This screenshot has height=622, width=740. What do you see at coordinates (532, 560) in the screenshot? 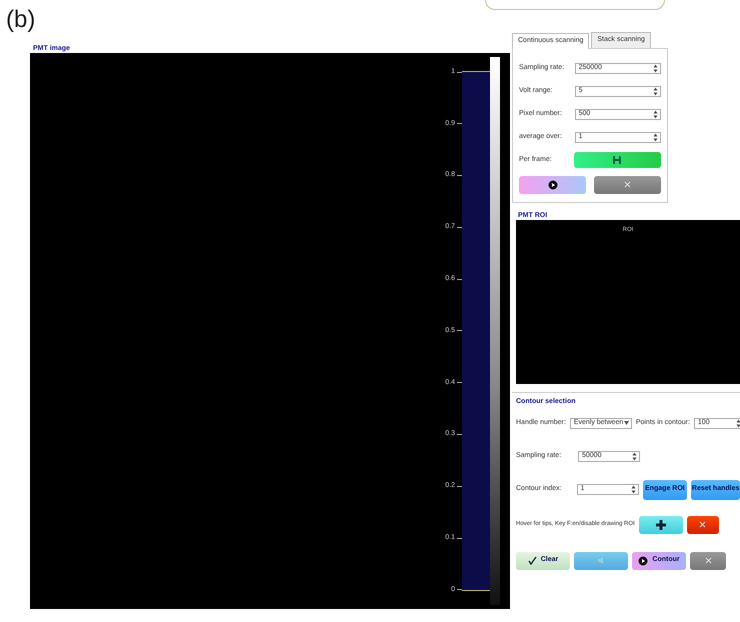
I see `check-icon` at bounding box center [532, 560].